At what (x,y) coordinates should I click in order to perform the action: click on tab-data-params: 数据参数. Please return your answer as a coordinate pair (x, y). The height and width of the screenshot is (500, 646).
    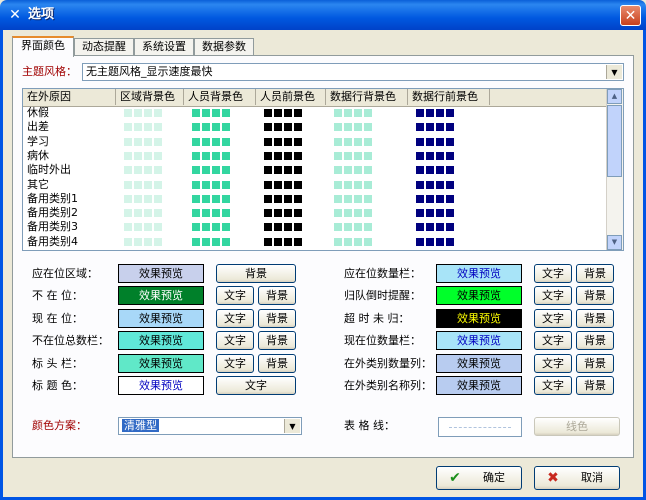
    Looking at the image, I should click on (224, 47).